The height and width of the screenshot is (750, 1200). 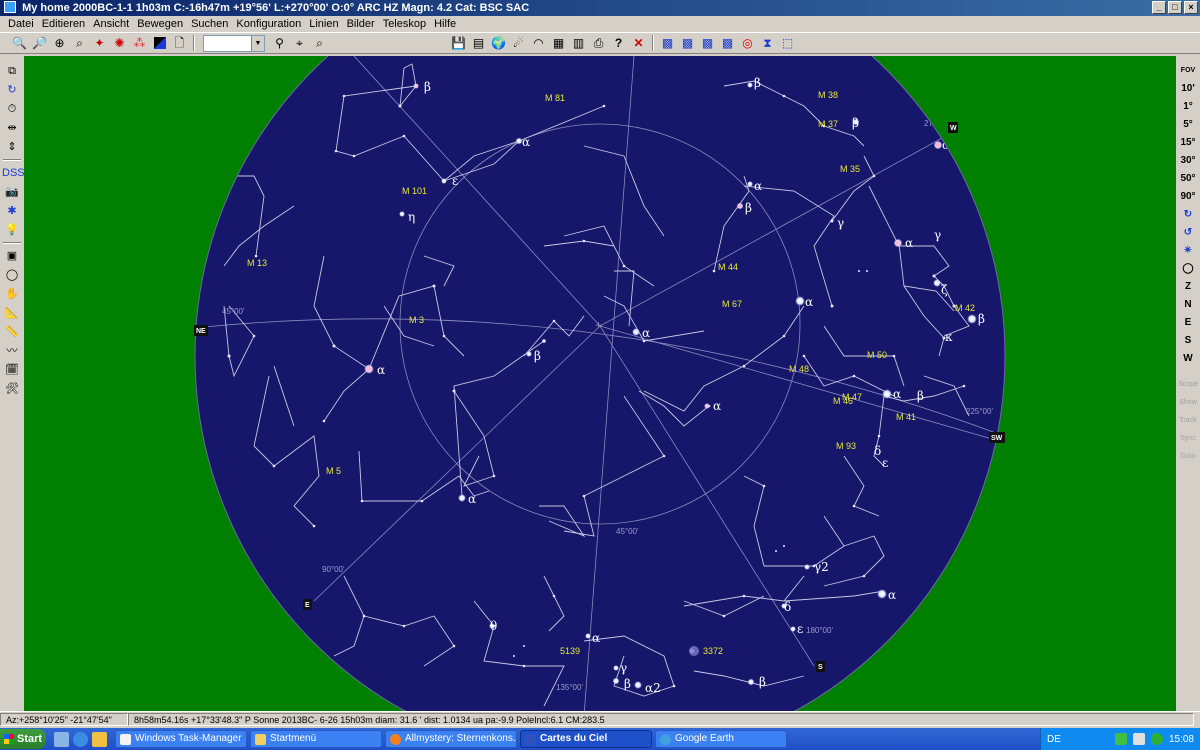 I want to click on horizon-circle-icon: ◯, so click(x=1188, y=269).